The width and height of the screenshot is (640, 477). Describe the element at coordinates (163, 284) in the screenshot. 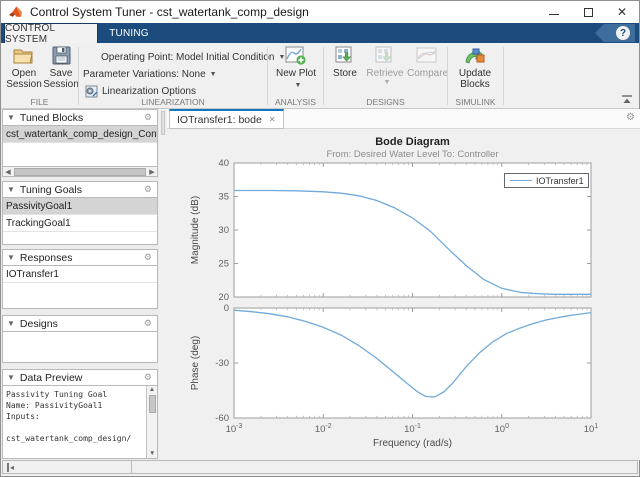

I see `sidebar-splitter` at that location.